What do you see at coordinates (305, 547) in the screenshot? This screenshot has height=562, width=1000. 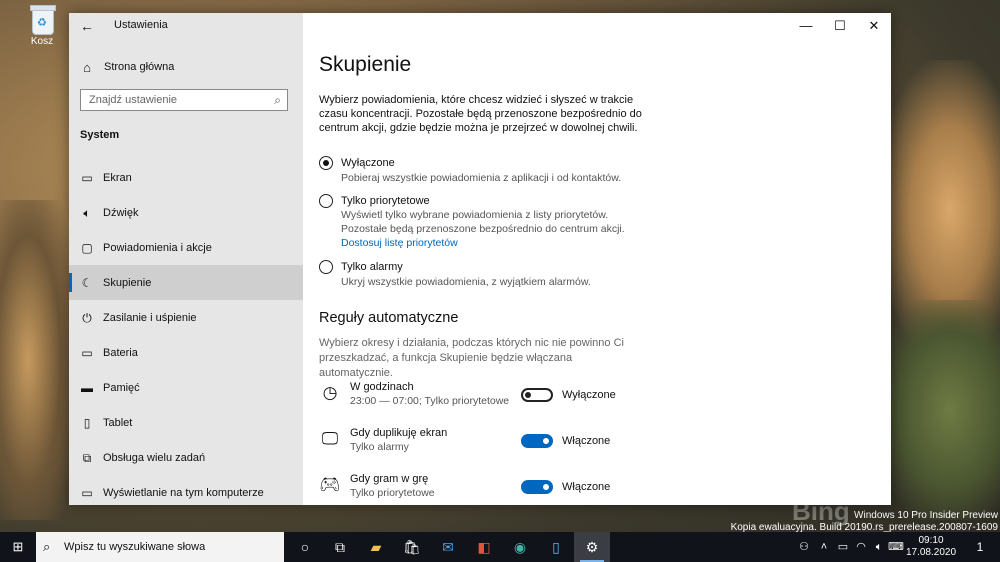 I see `cortana-icon: ○` at bounding box center [305, 547].